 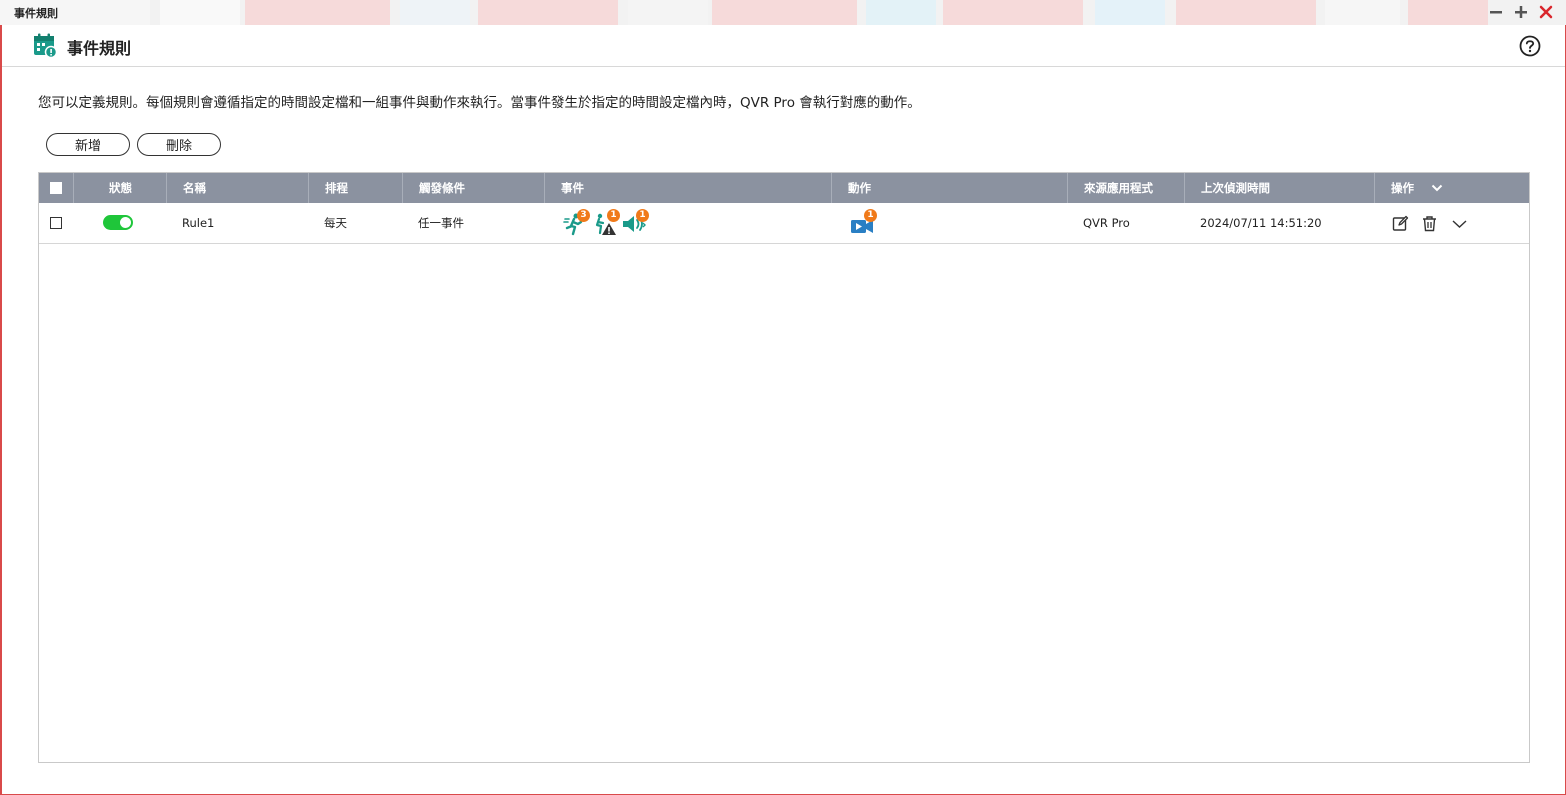 I want to click on table-header: 狀態 名稱 排程 觸發條件 事件 動作 來源應用程式 上次偵測時間 操作, so click(x=784, y=188).